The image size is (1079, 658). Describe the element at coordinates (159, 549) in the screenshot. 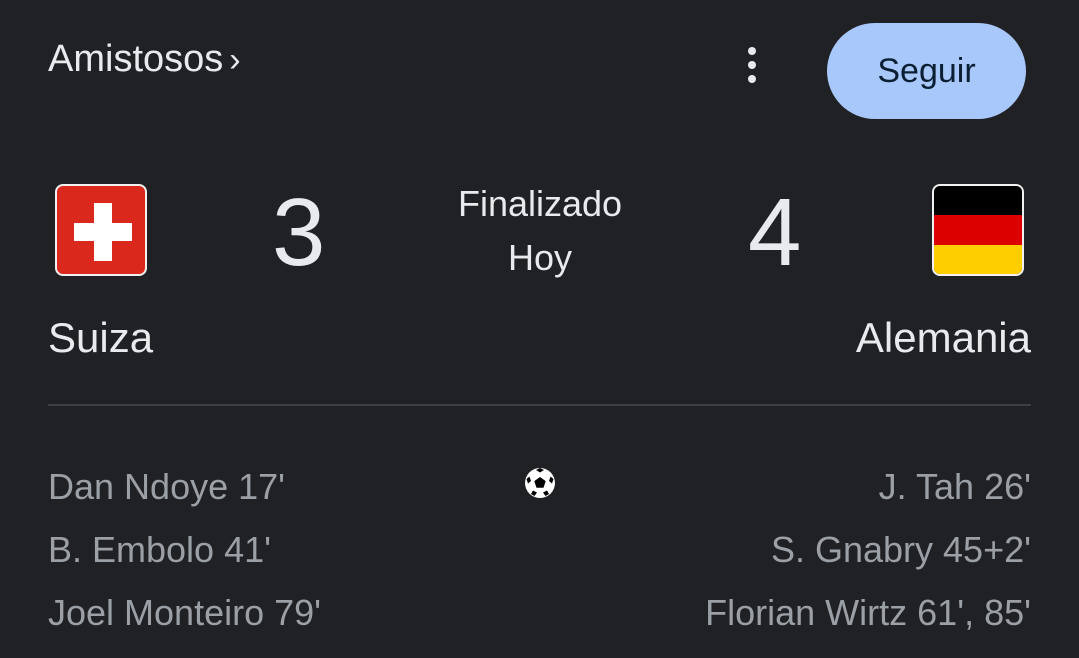

I see `home-scorer: B. Embolo 41'` at that location.